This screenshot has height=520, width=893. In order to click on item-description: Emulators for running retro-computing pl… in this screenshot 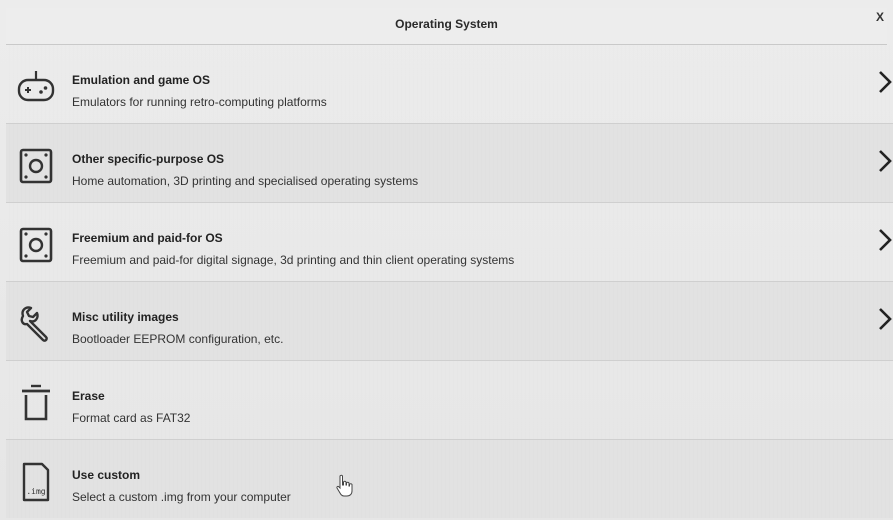, I will do `click(199, 102)`.